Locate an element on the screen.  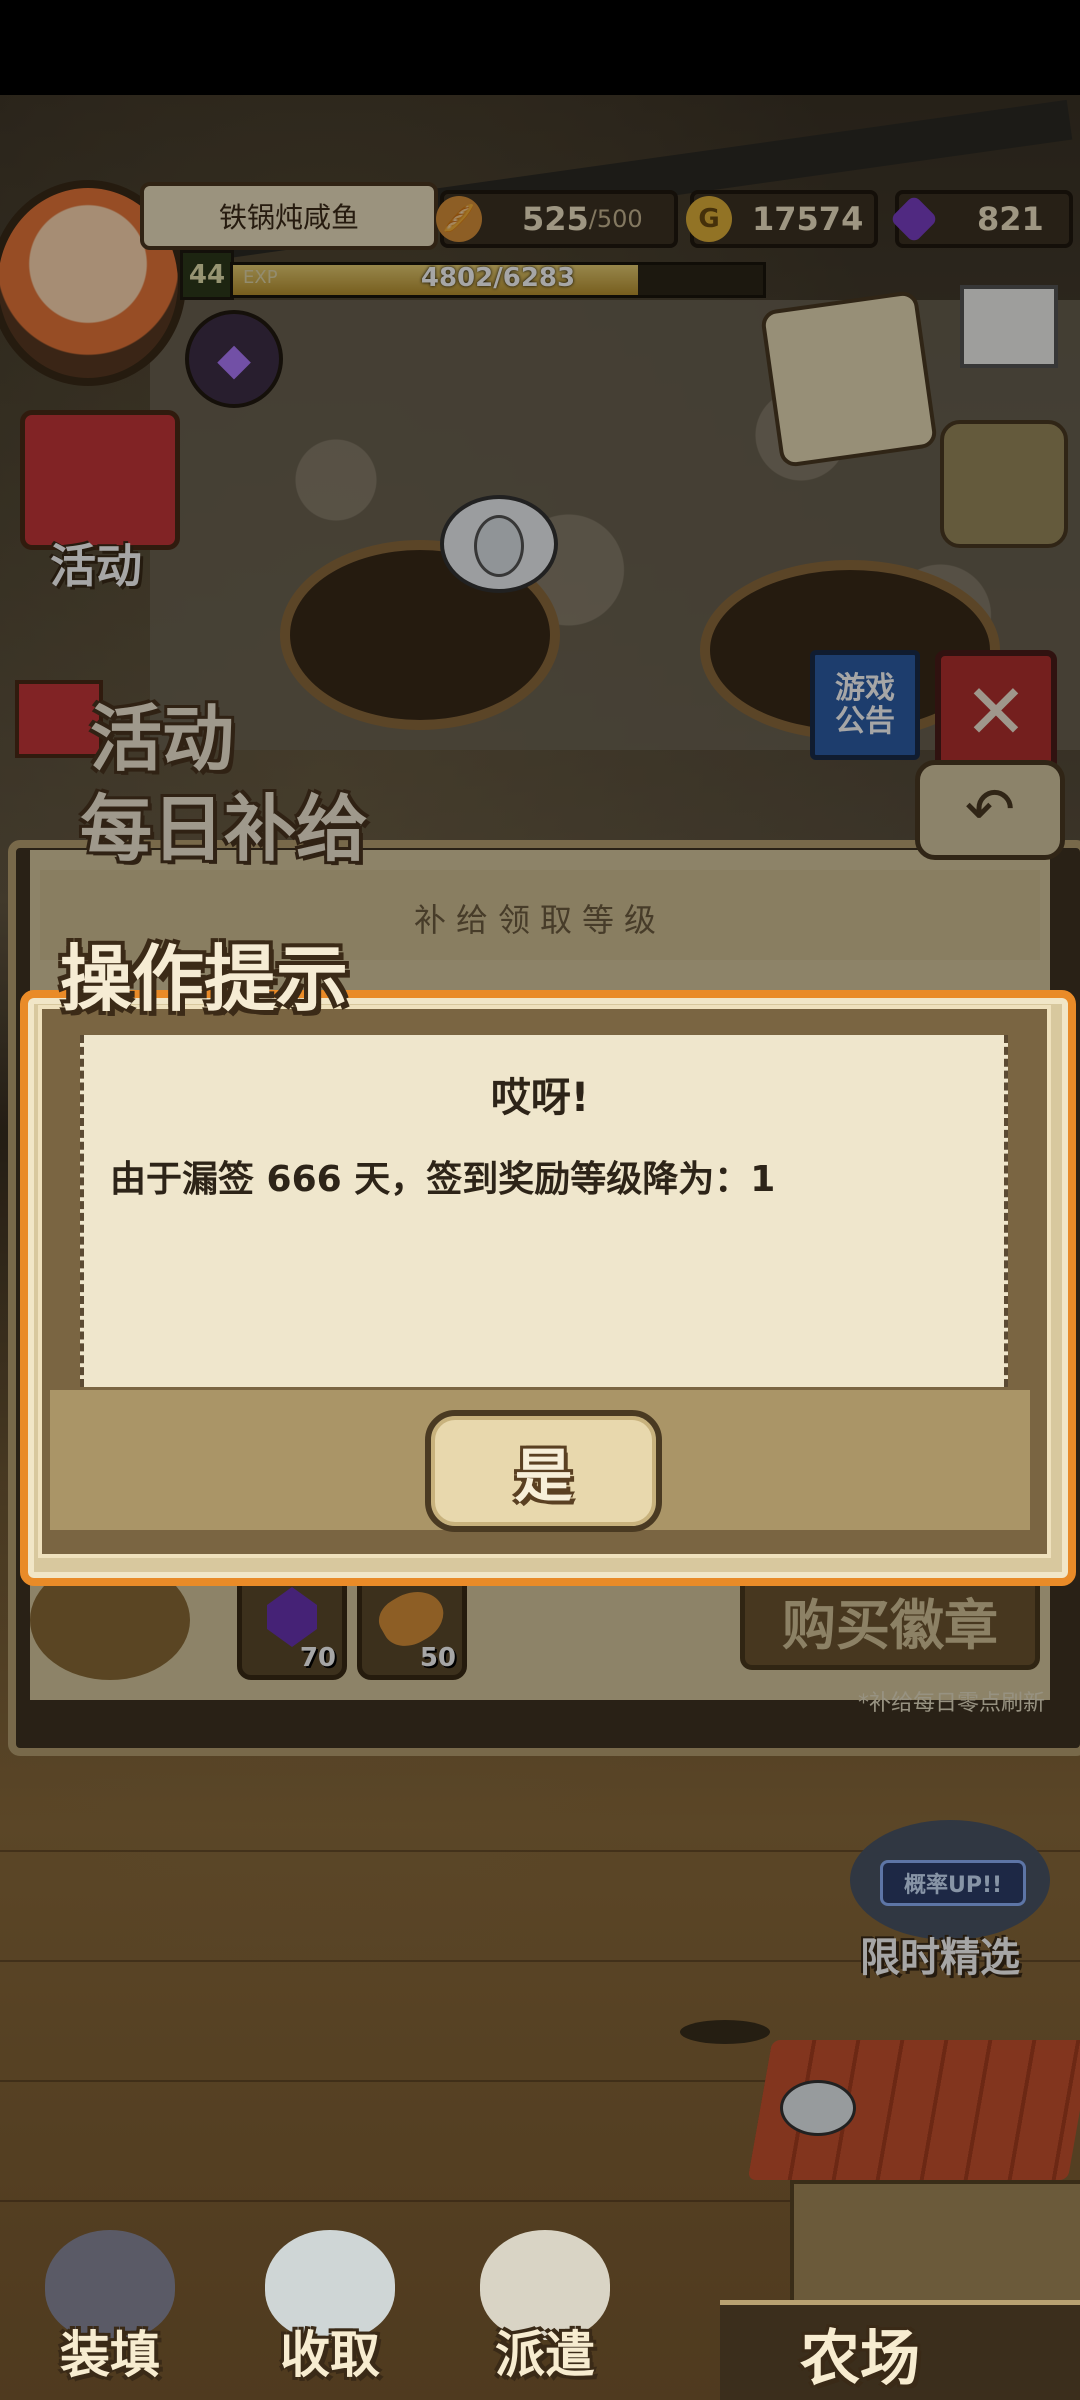
nav-dispatch-button: 派遣 is located at coordinates (545, 2307).